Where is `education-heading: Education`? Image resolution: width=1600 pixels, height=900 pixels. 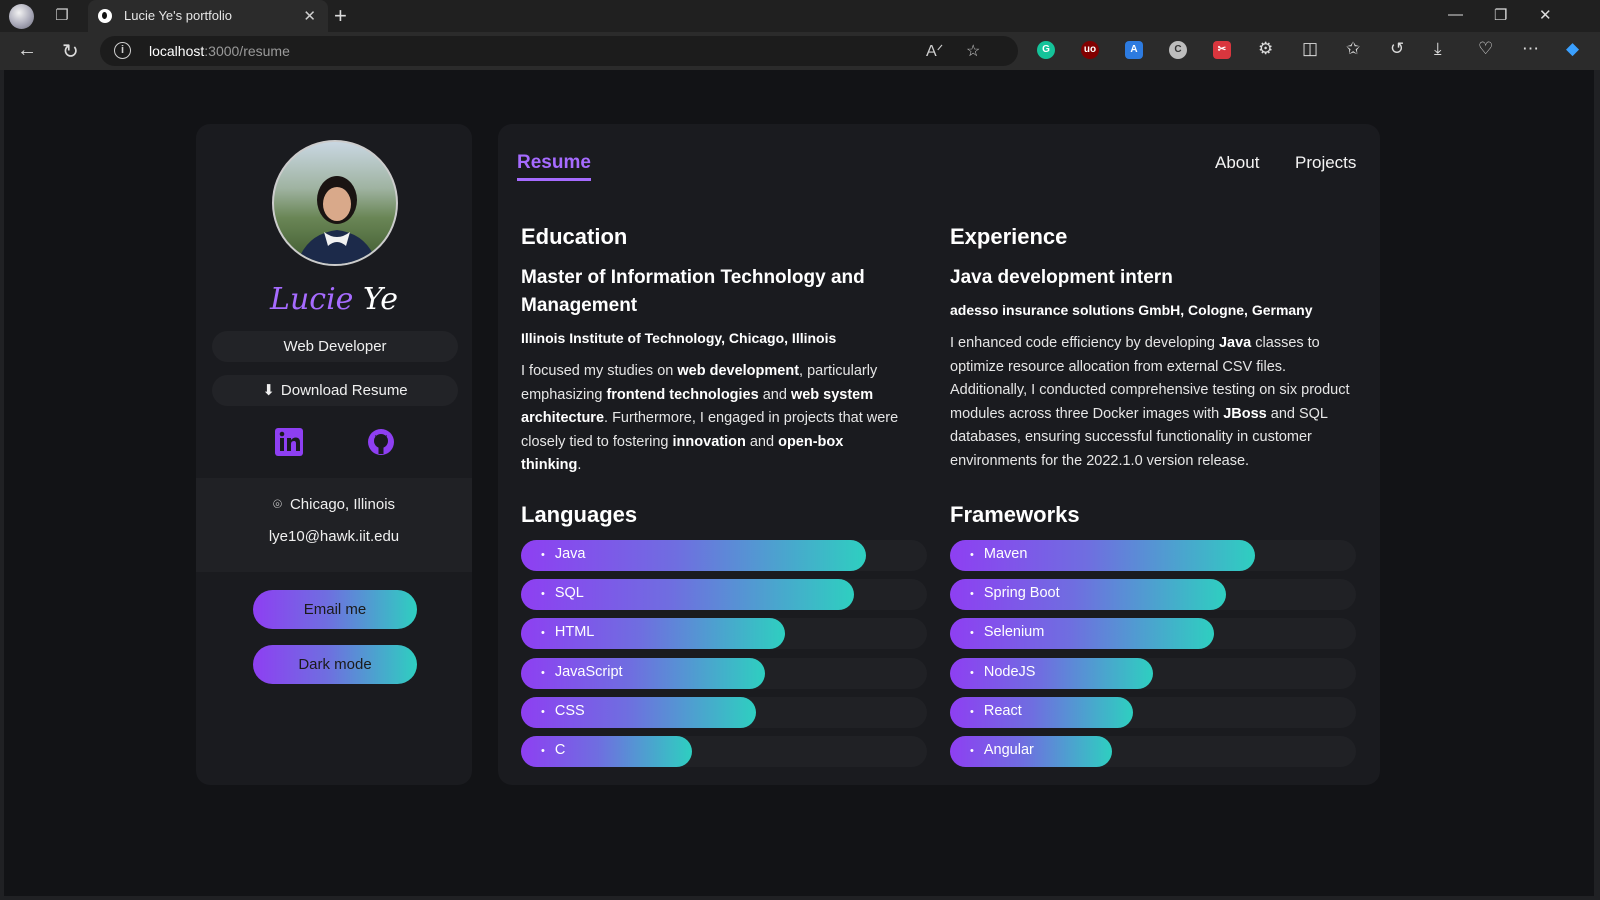
education-heading: Education is located at coordinates (574, 236).